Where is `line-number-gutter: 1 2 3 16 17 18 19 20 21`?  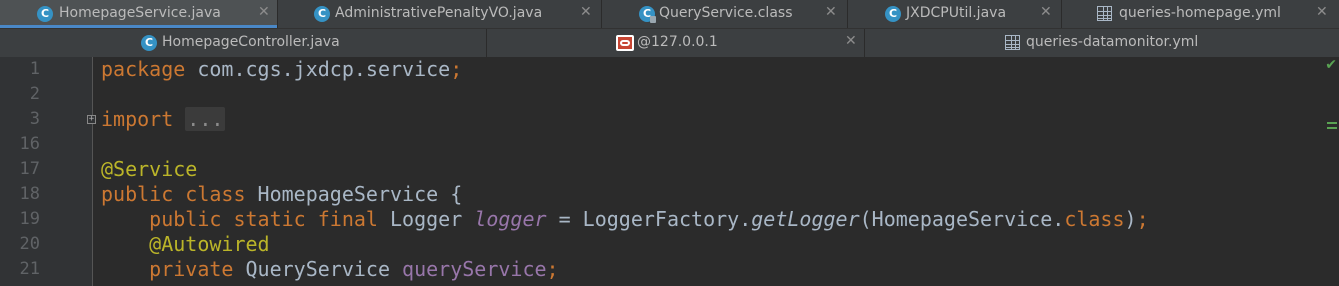 line-number-gutter: 1 2 3 16 17 18 19 20 21 is located at coordinates (46, 171).